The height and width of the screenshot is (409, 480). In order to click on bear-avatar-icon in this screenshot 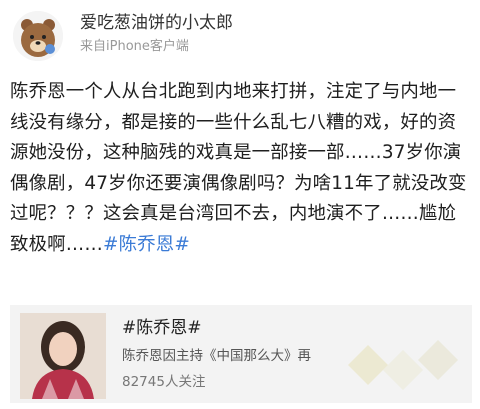, I will do `click(38, 36)`.